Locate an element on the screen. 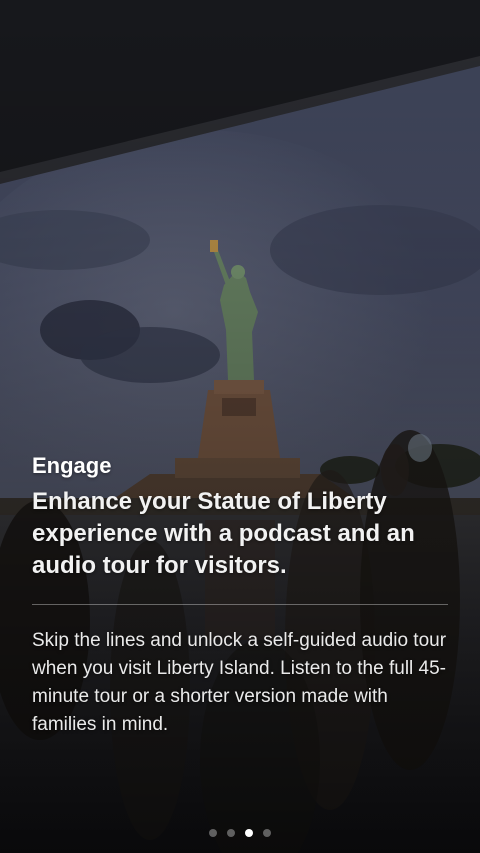 The image size is (480, 853). eyebrow-title: Engage is located at coordinates (72, 465).